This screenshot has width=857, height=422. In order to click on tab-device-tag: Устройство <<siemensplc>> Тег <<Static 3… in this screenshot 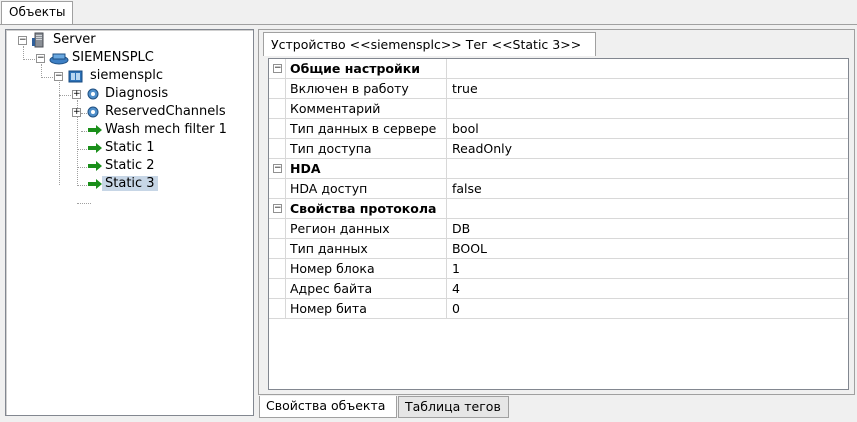, I will do `click(429, 44)`.